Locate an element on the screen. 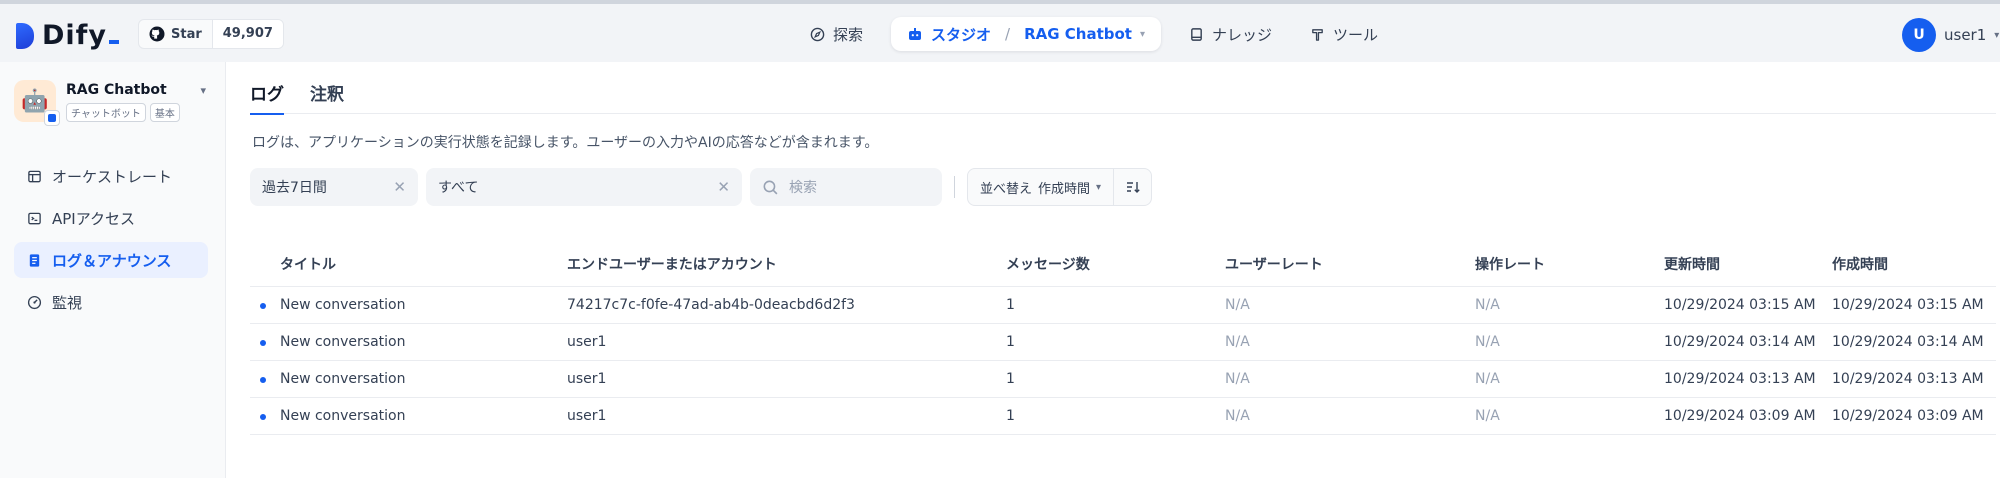 The width and height of the screenshot is (2000, 478). account-menu: U user1 ▾ is located at coordinates (1950, 35).